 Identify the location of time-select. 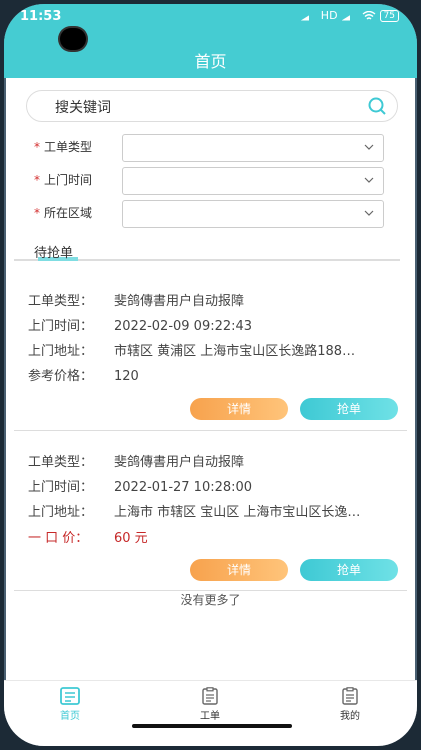
(253, 181).